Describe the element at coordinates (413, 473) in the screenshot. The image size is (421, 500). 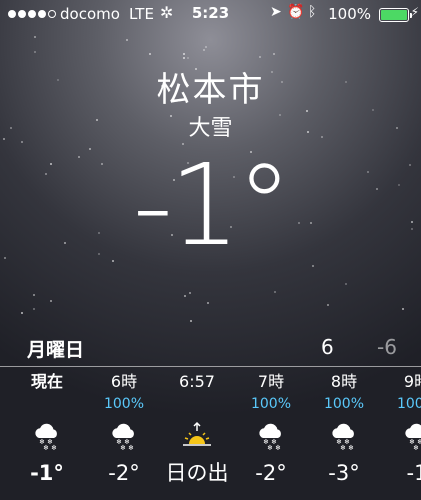
I see `hour-temperature: -1` at that location.